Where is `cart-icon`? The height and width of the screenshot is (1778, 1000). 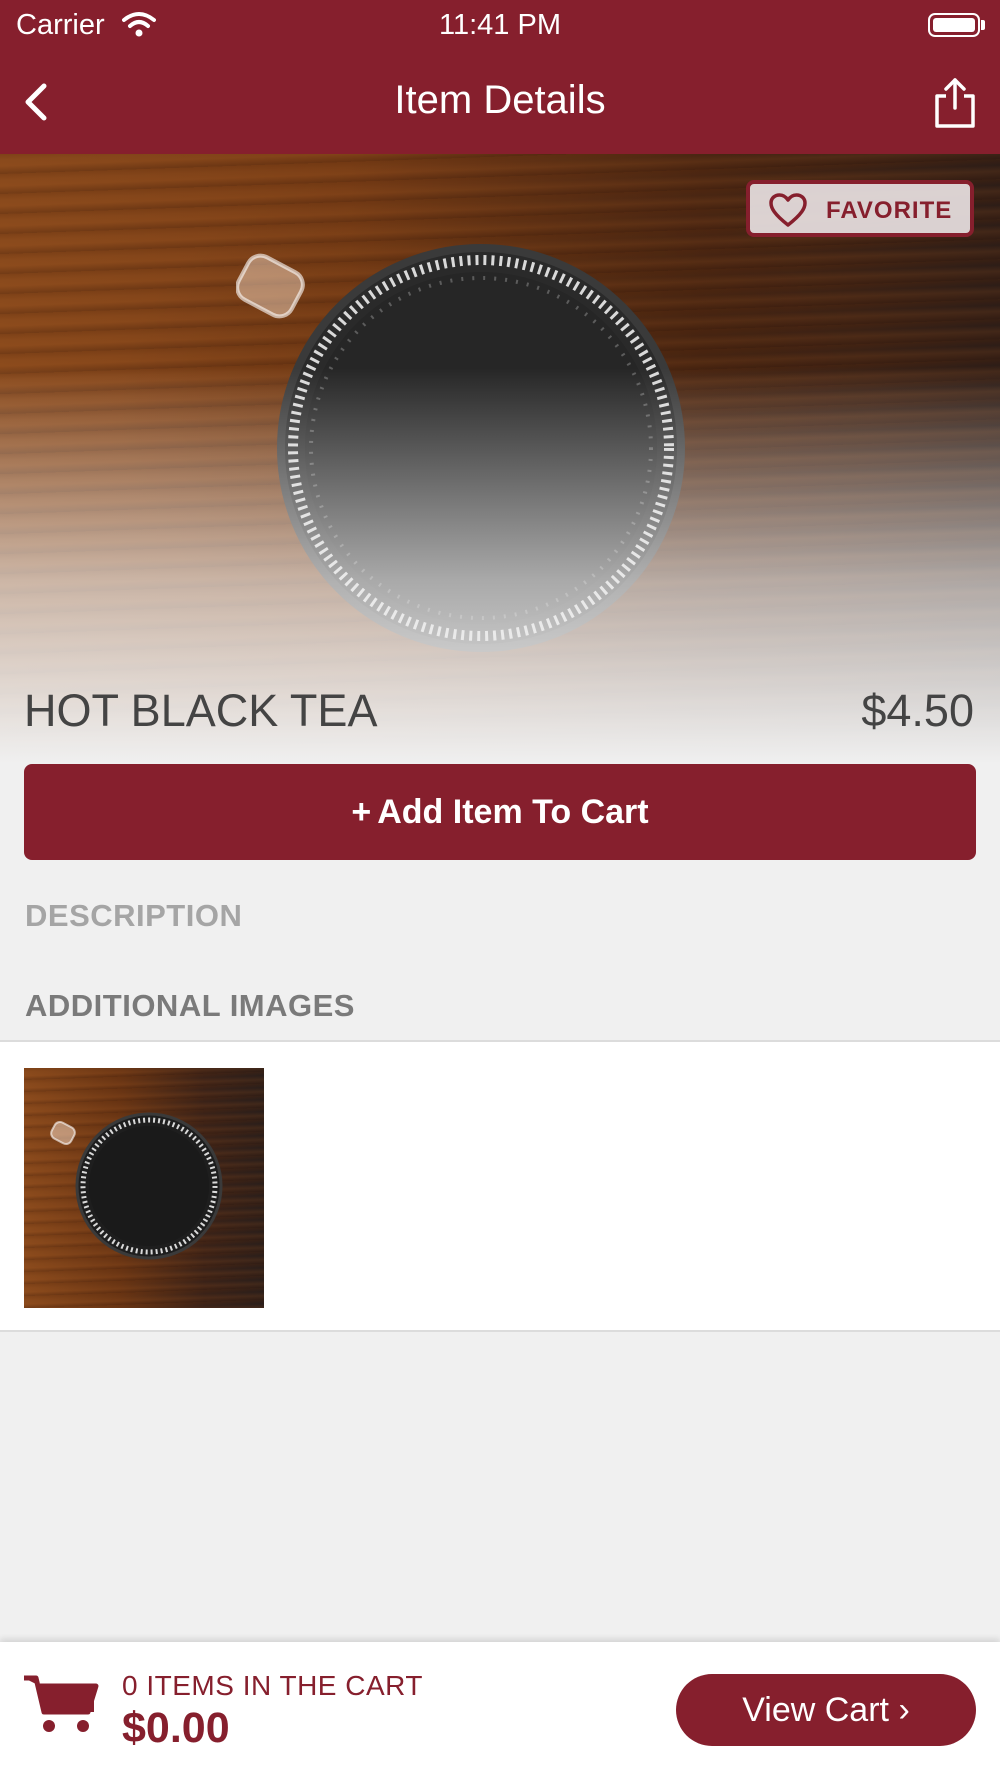 cart-icon is located at coordinates (61, 1703).